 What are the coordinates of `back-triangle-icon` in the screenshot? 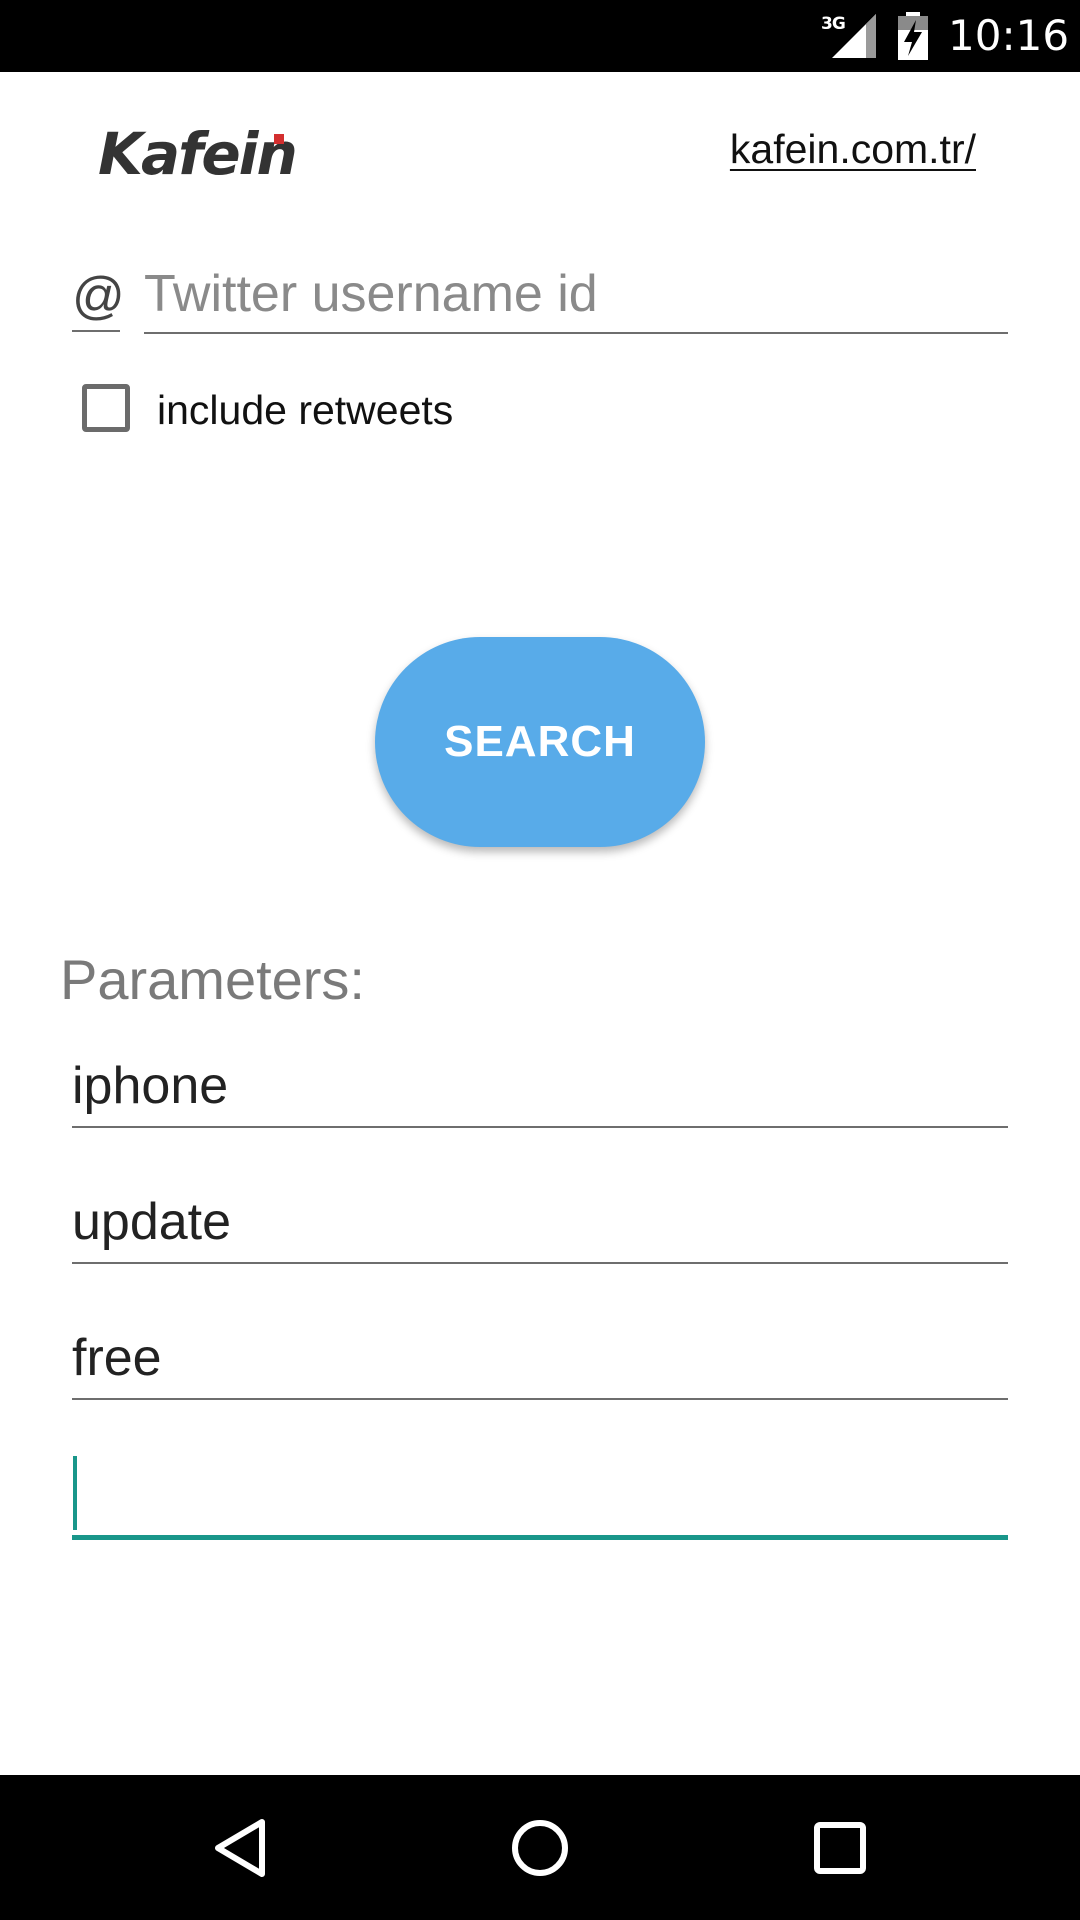 It's located at (240, 1848).